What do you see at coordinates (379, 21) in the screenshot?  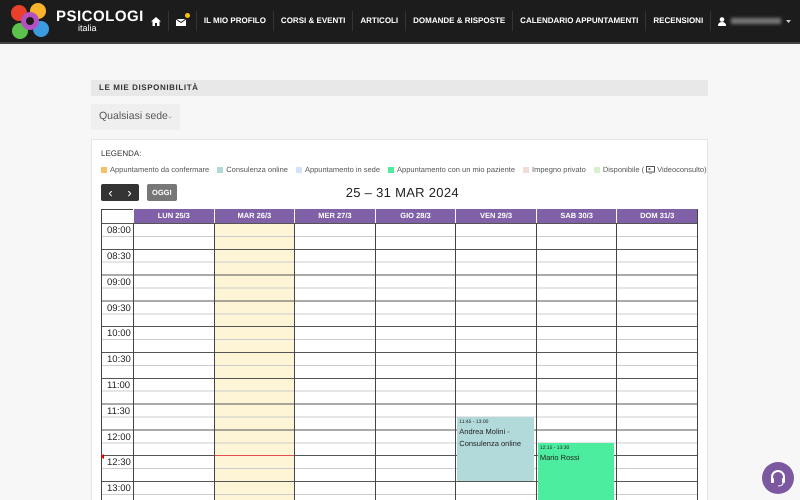 I see `nav-link: ARTICOLI` at bounding box center [379, 21].